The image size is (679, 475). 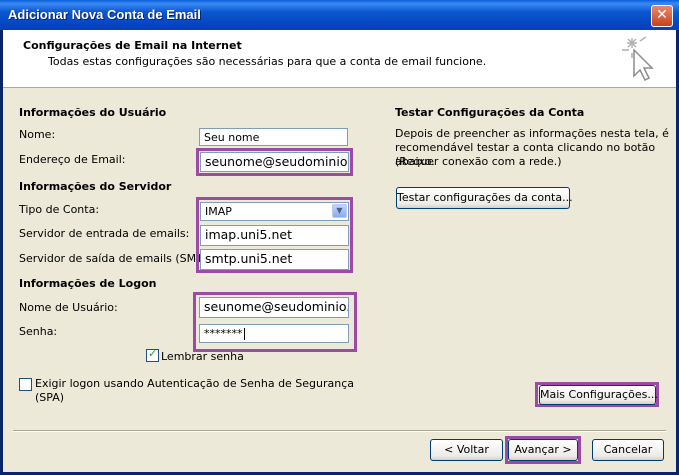 What do you see at coordinates (339, 431) in the screenshot?
I see `footer-divider` at bounding box center [339, 431].